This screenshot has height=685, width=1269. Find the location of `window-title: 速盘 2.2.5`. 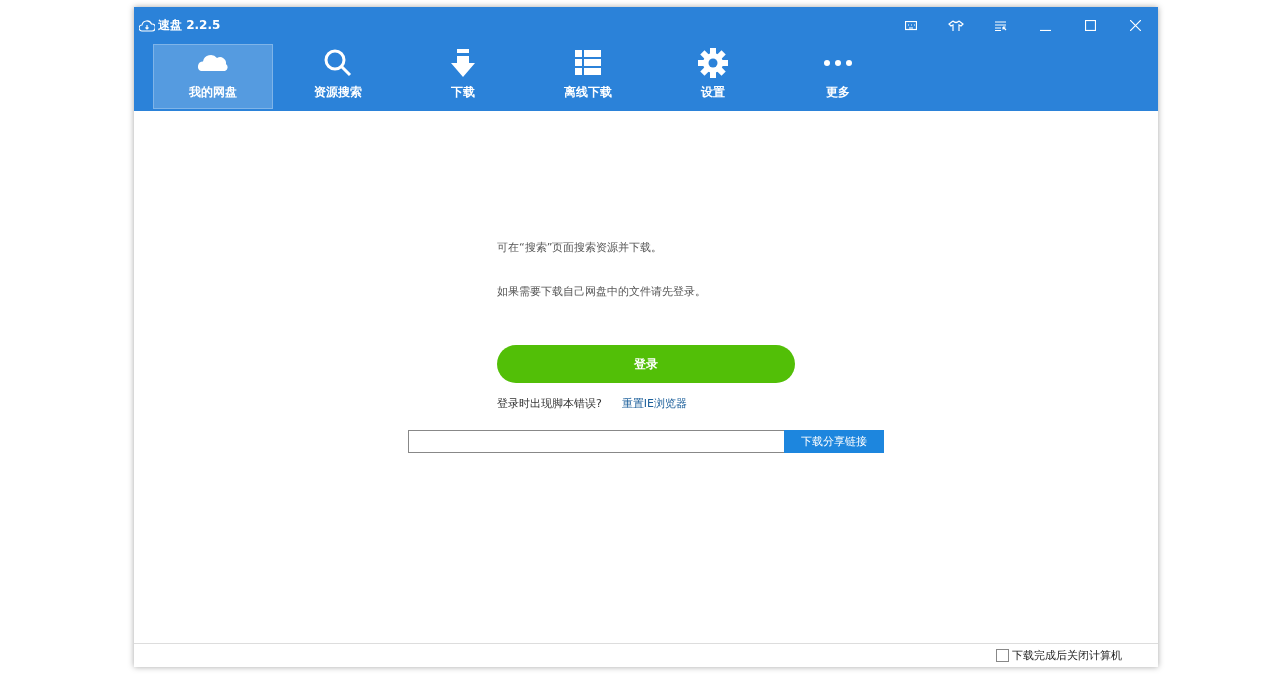

window-title: 速盘 2.2.5 is located at coordinates (189, 25).